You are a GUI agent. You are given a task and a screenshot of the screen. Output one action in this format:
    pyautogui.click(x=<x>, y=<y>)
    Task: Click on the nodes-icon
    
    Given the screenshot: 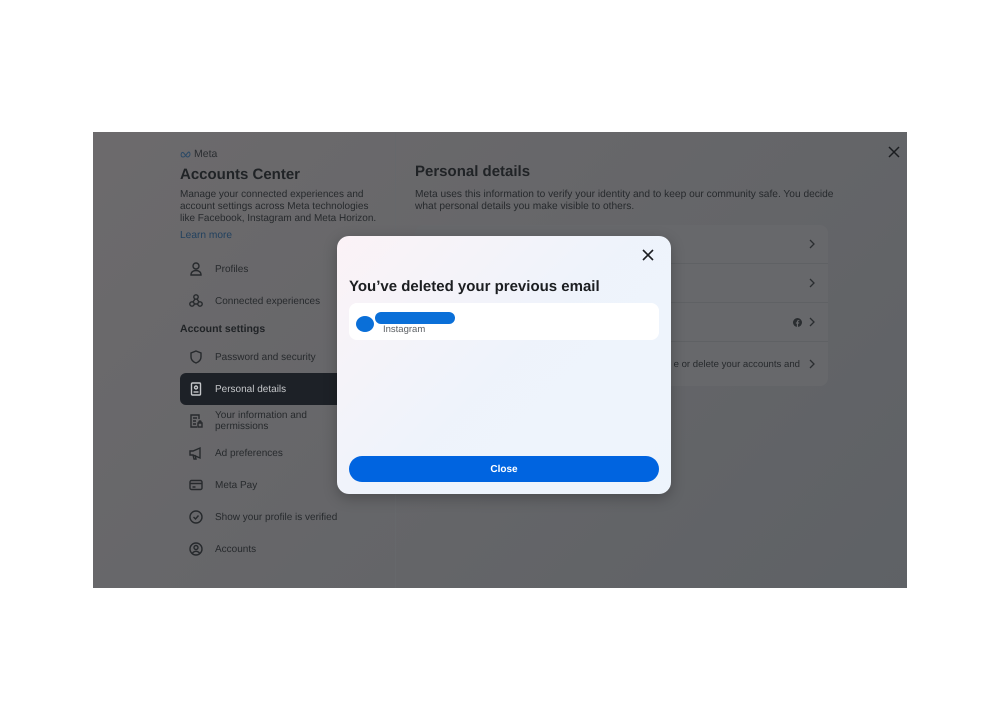 What is the action you would take?
    pyautogui.click(x=196, y=301)
    